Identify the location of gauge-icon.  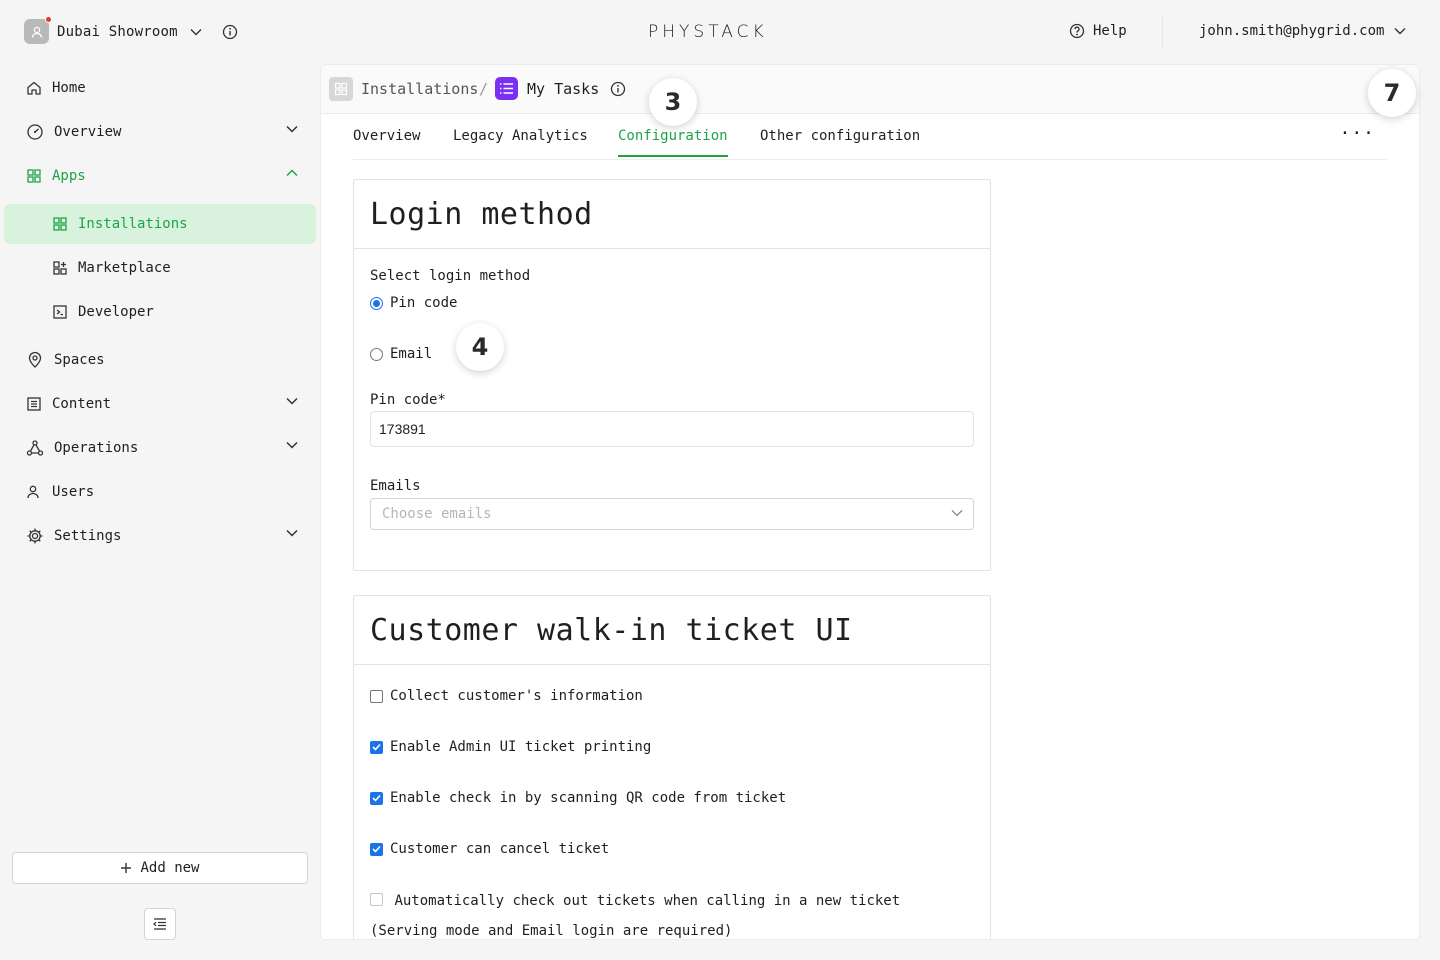
(35, 132).